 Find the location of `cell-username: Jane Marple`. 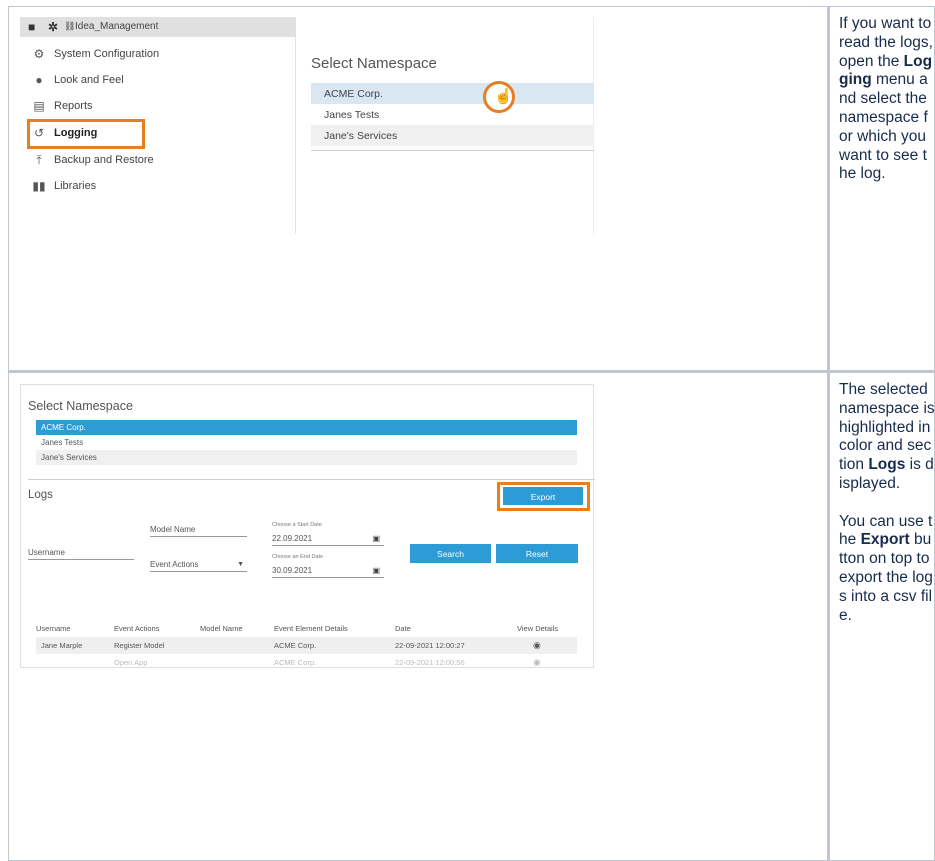

cell-username: Jane Marple is located at coordinates (62, 645).